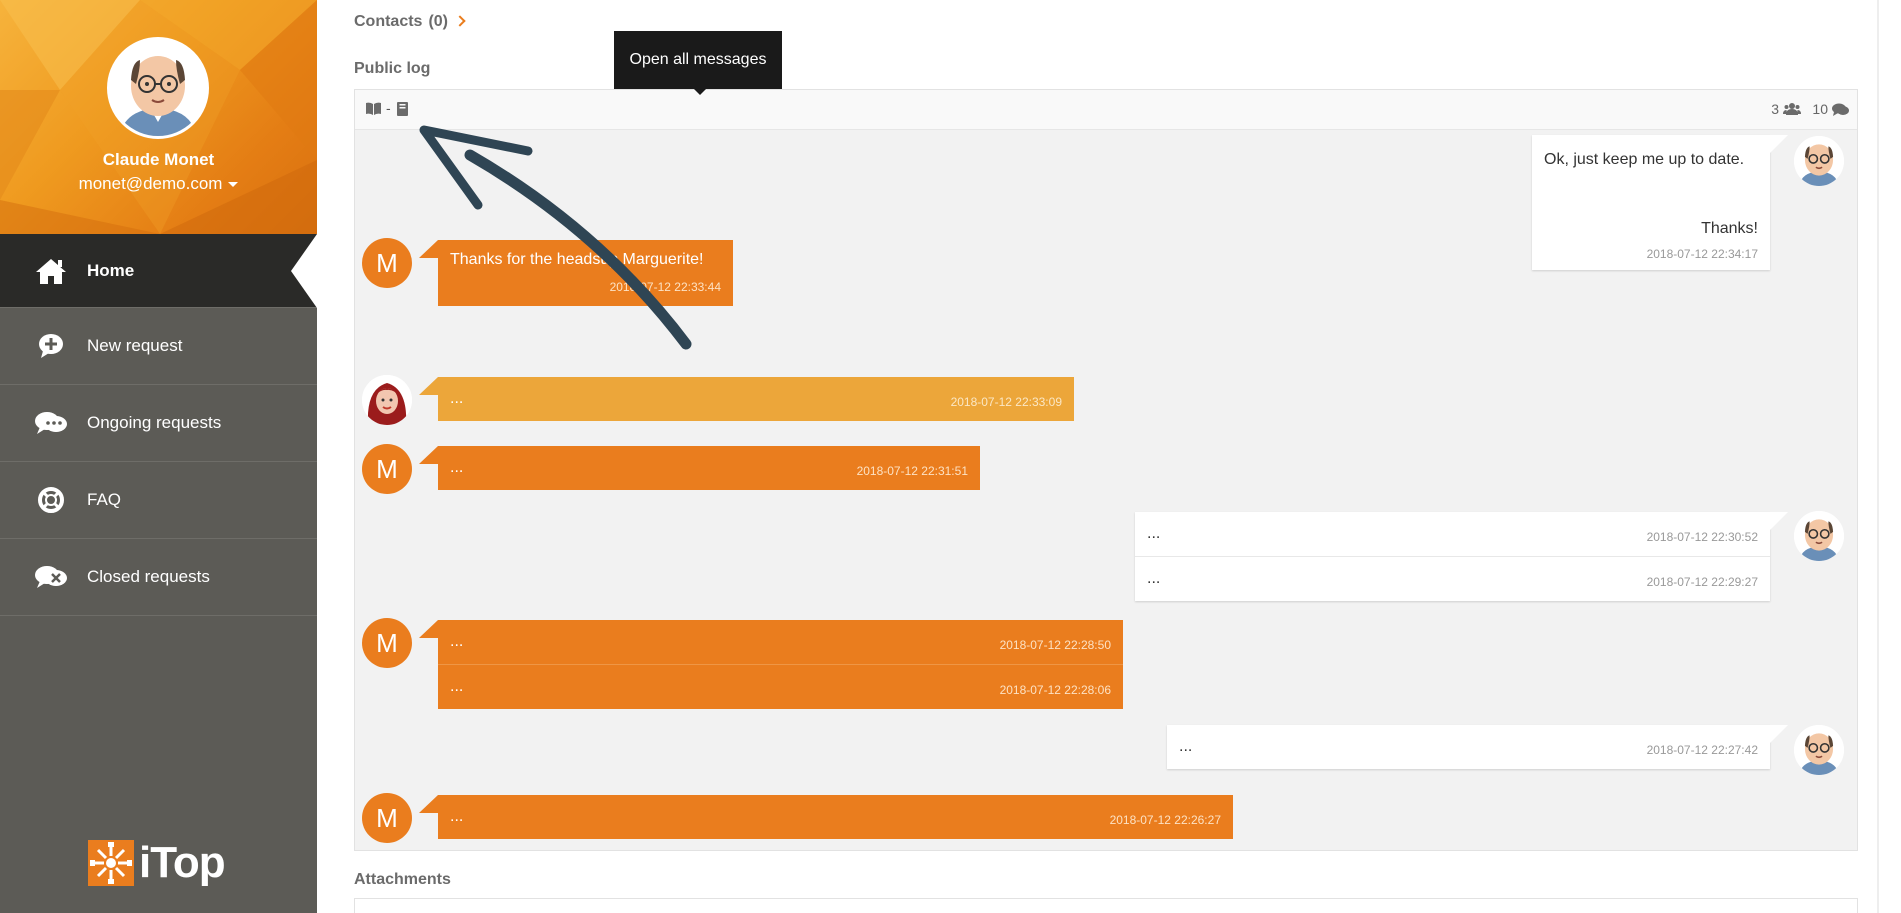 The height and width of the screenshot is (913, 1901). Describe the element at coordinates (158, 159) in the screenshot. I see `user-name: Claude Monet` at that location.